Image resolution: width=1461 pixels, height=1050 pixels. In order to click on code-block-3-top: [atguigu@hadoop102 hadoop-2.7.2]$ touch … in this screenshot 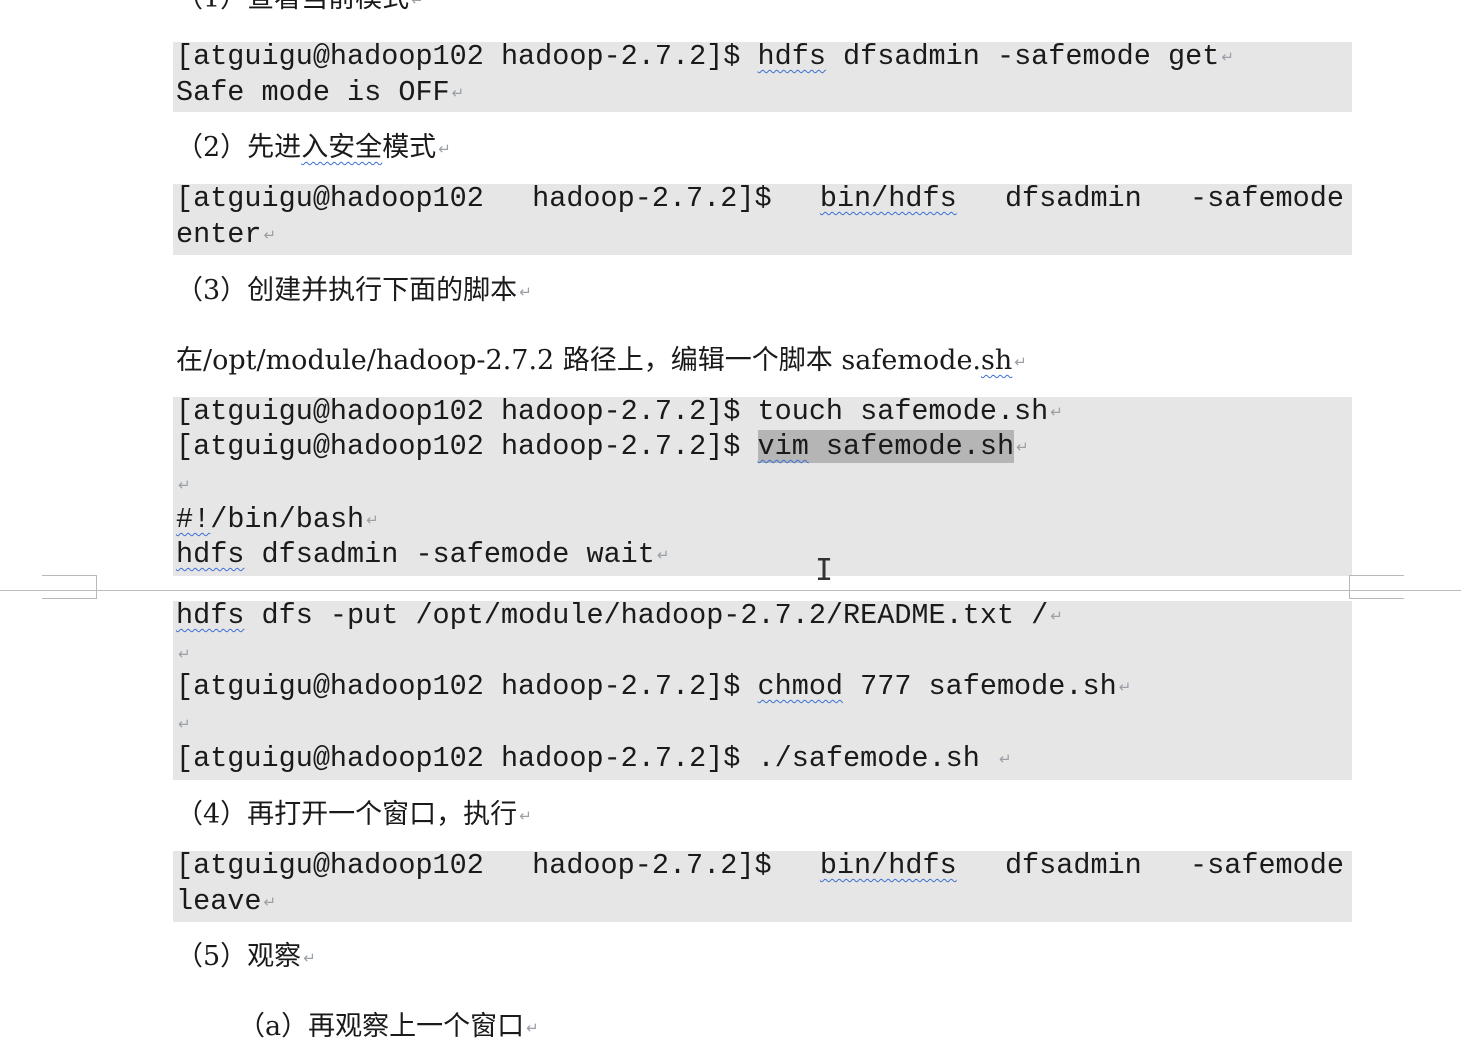, I will do `click(762, 485)`.